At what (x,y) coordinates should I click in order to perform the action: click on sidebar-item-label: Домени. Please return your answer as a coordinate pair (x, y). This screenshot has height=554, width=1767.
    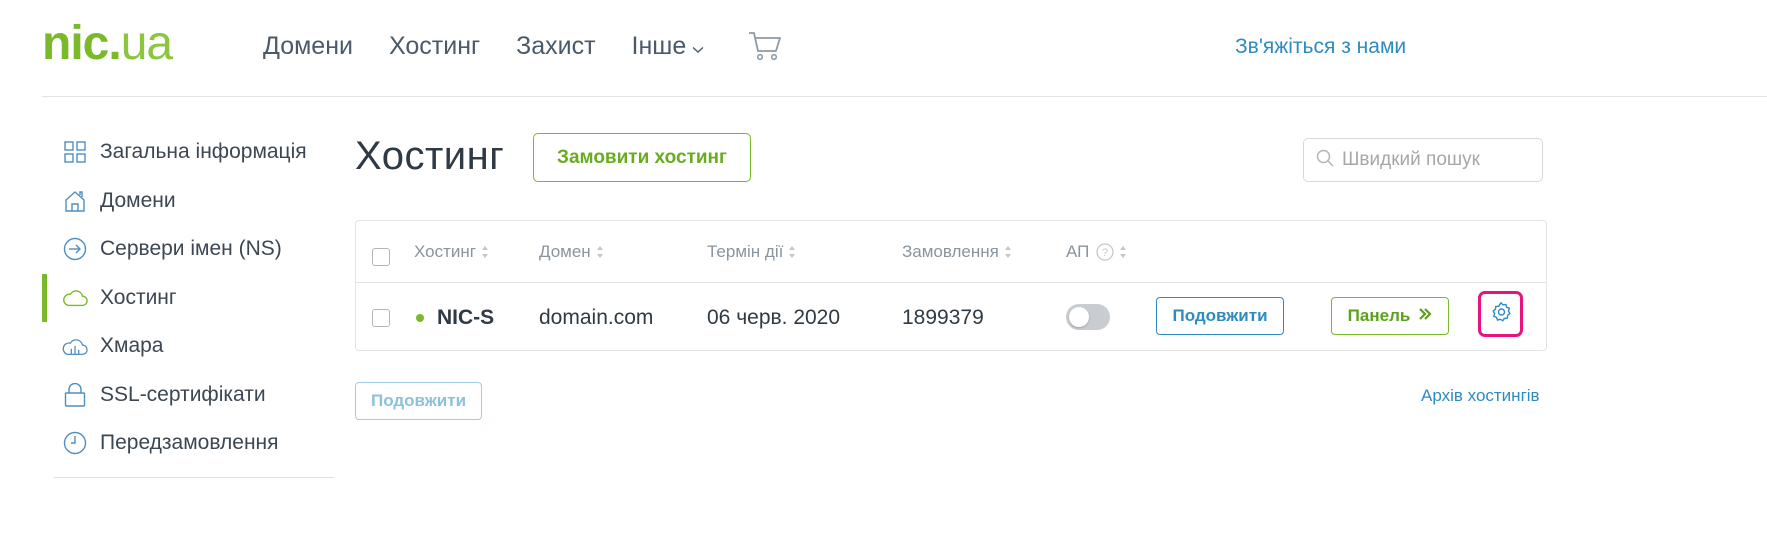
    Looking at the image, I should click on (138, 200).